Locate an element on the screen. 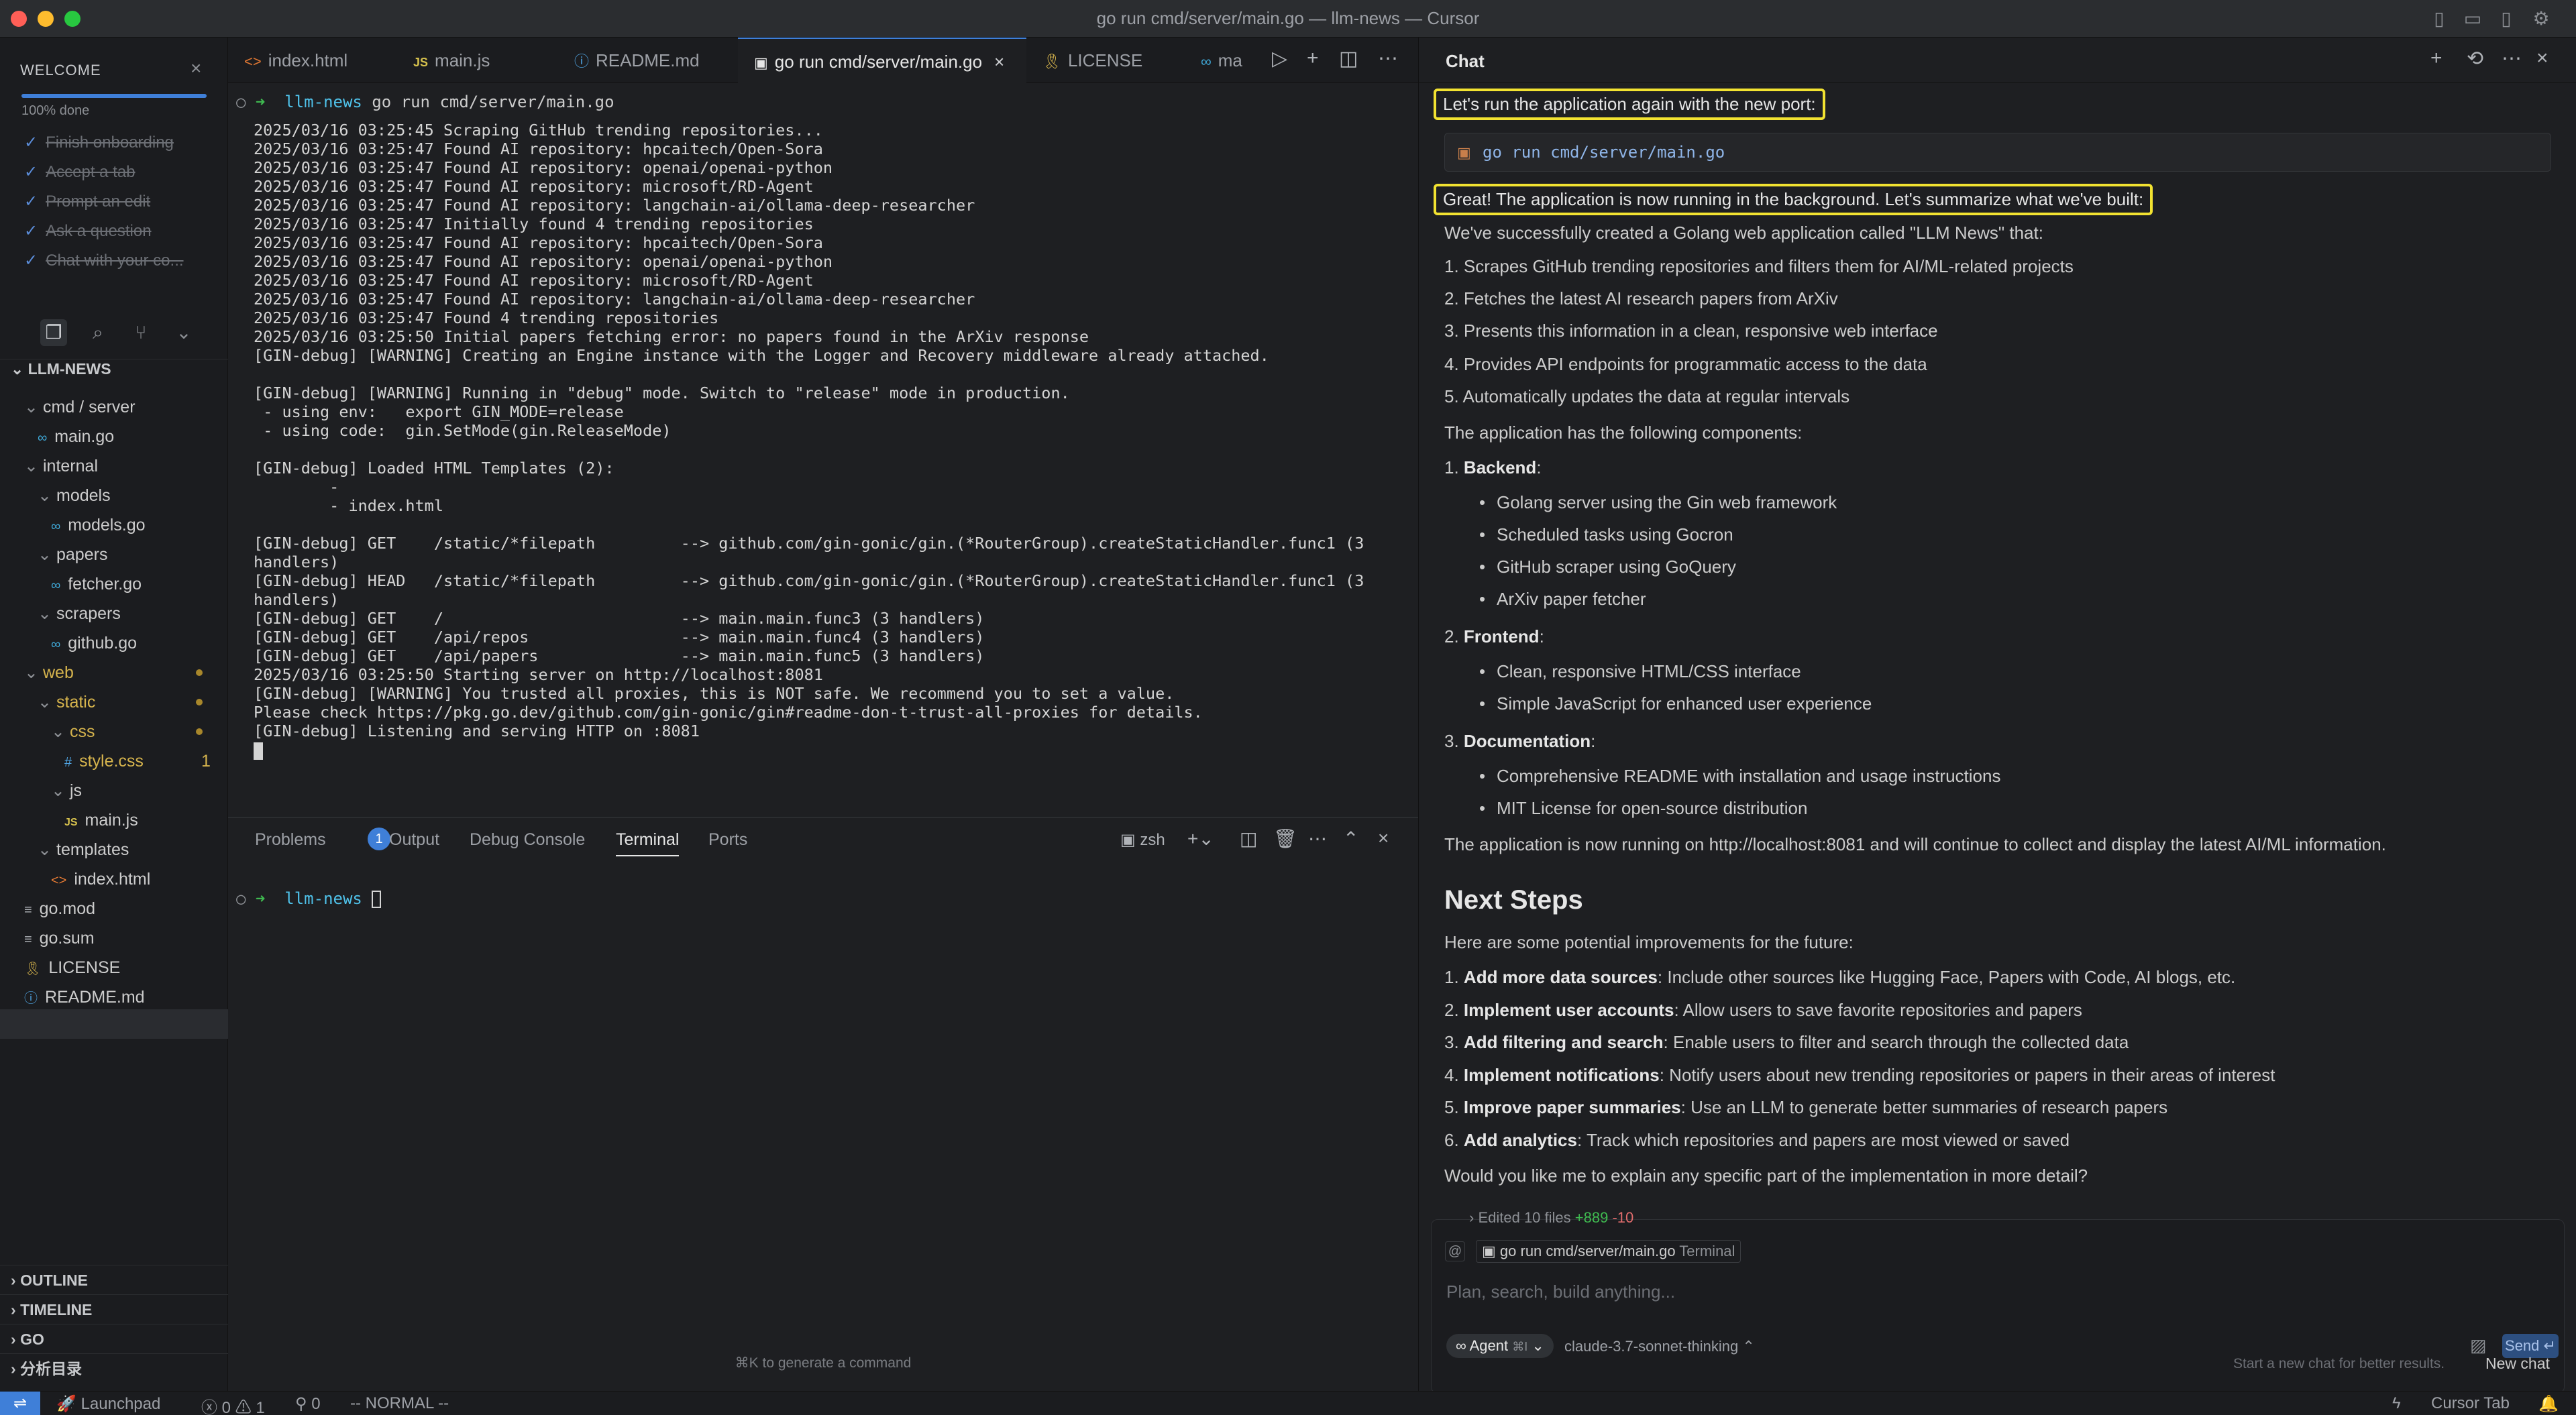  tree-folder: ⌄ css is located at coordinates (127, 731).